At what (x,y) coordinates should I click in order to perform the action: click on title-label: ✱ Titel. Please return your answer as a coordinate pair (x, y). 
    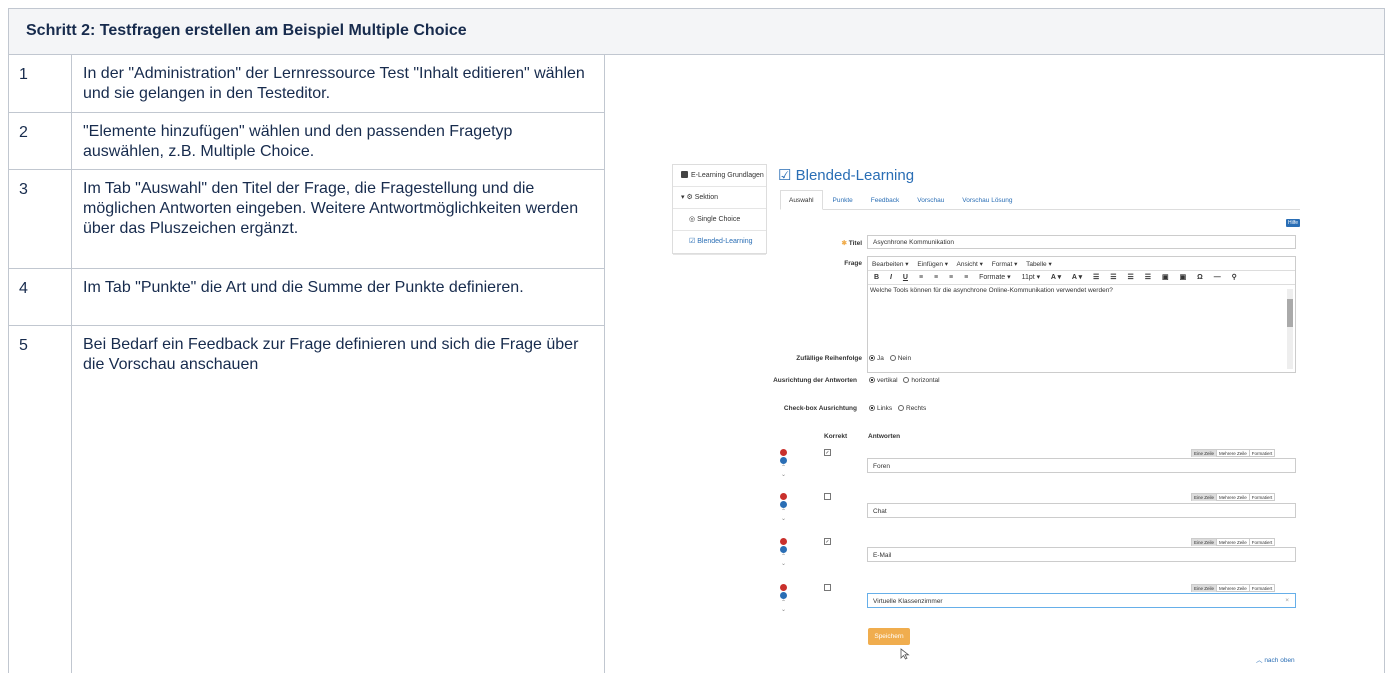
    Looking at the image, I should click on (851, 243).